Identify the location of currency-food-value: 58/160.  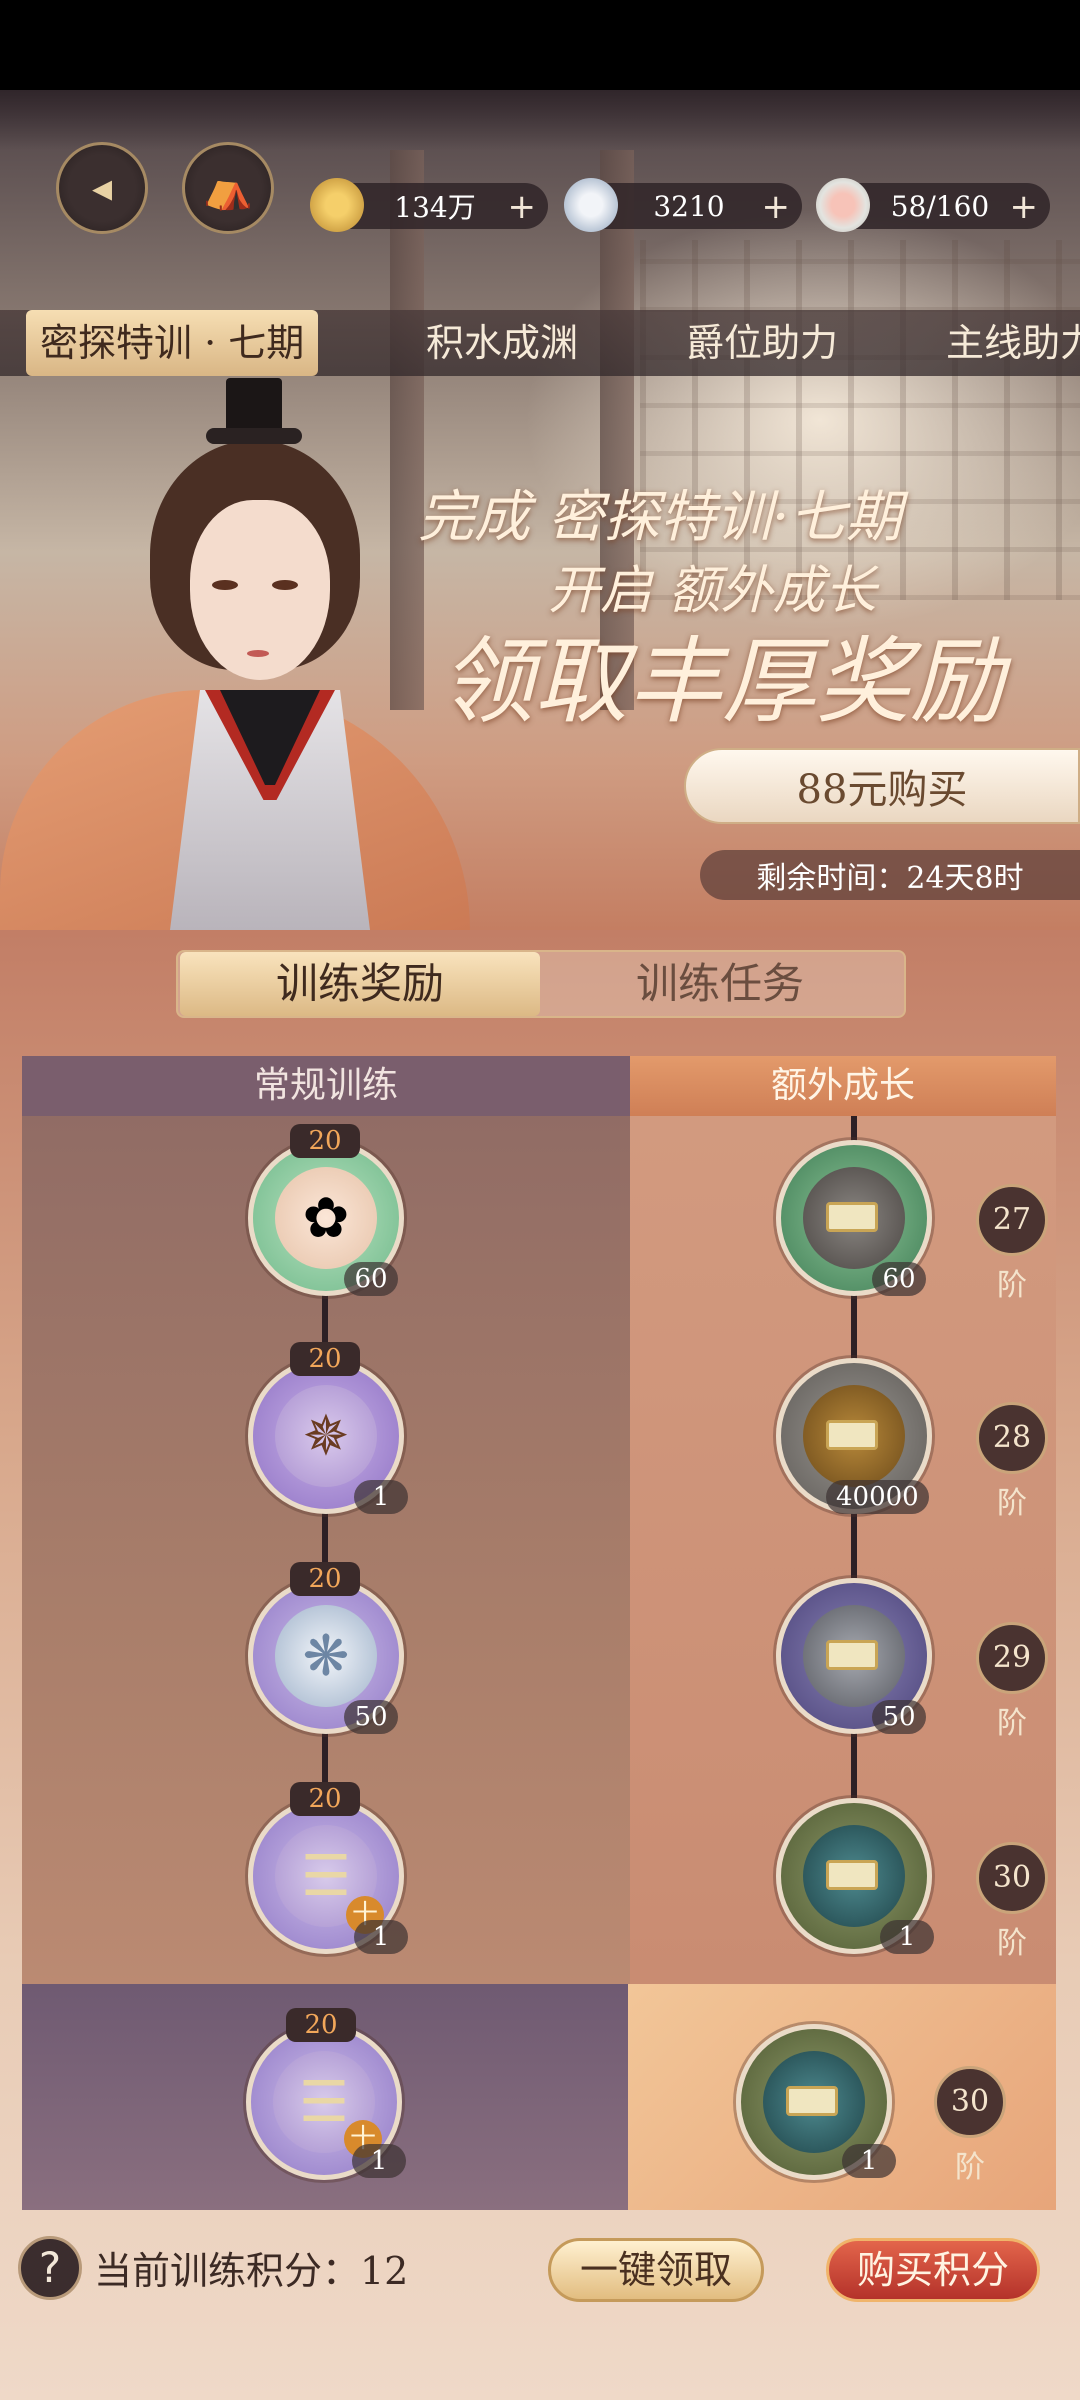
(940, 206).